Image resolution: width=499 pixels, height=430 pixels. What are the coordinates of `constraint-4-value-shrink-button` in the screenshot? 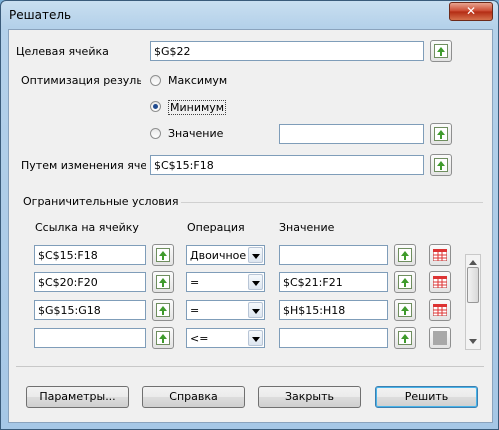 It's located at (405, 338).